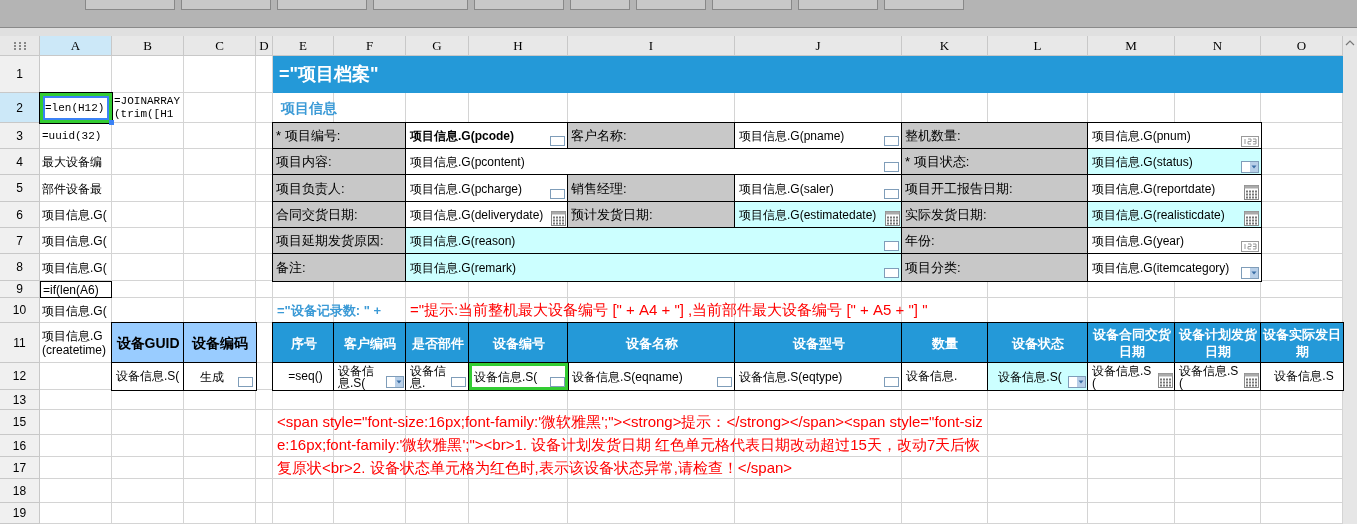  What do you see at coordinates (20, 136) in the screenshot?
I see `row-header: 3` at bounding box center [20, 136].